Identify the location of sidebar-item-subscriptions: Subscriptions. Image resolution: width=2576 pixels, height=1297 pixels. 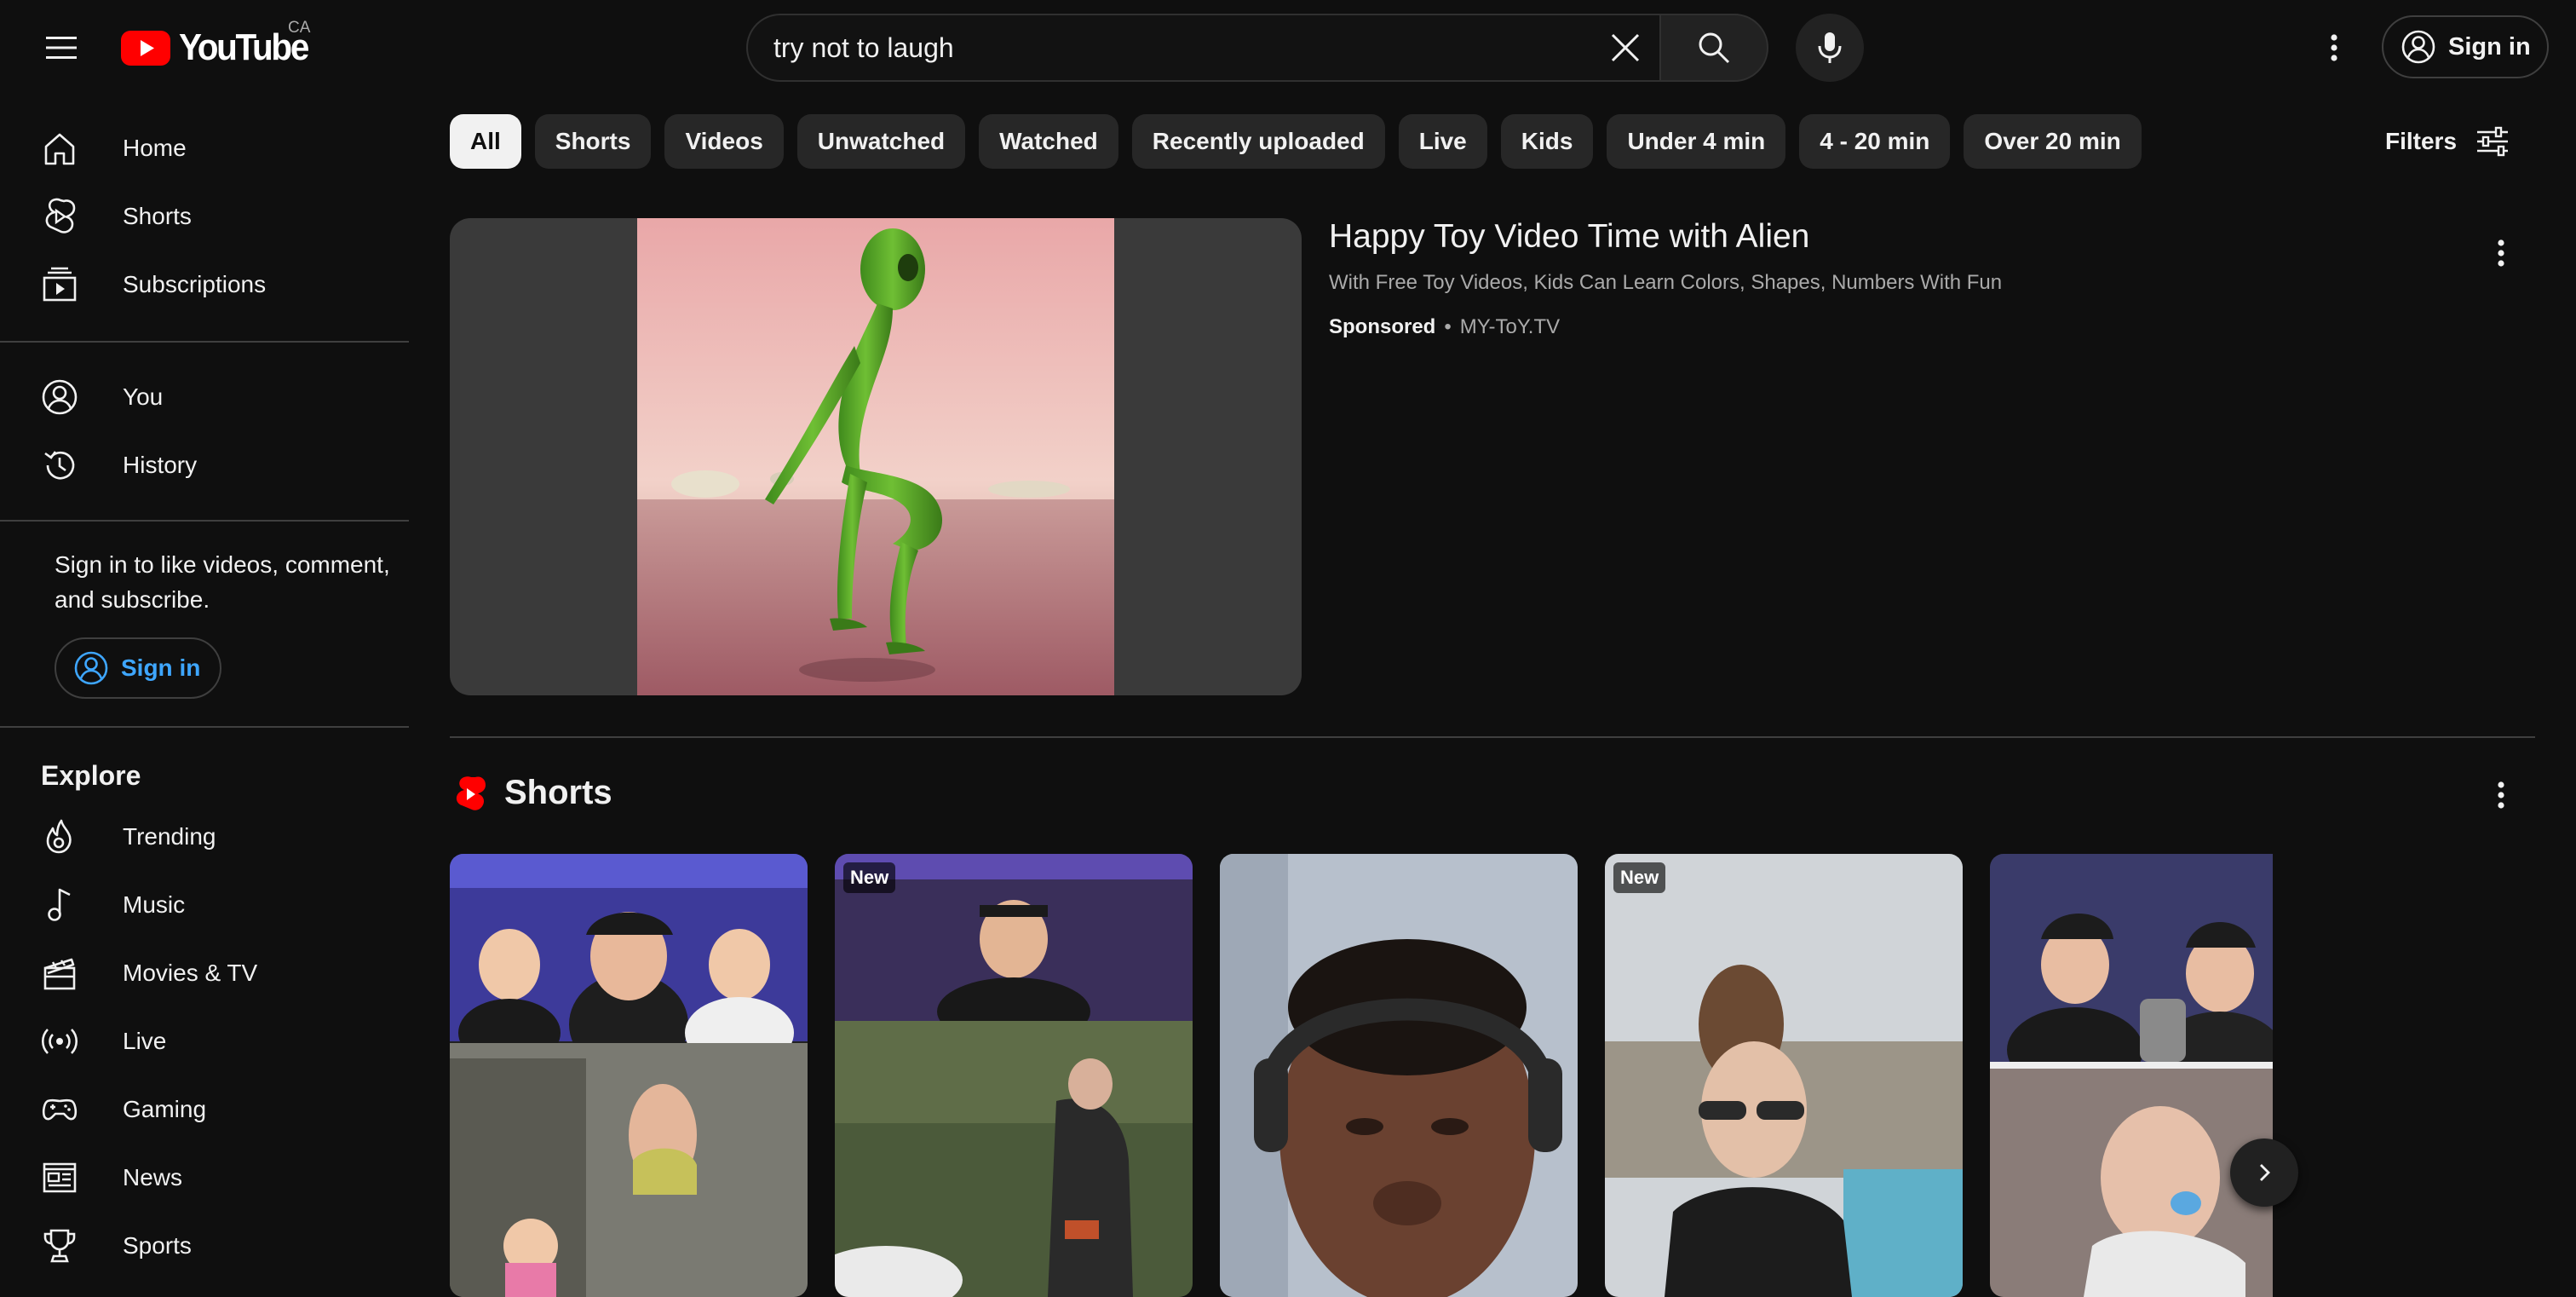
(205, 285).